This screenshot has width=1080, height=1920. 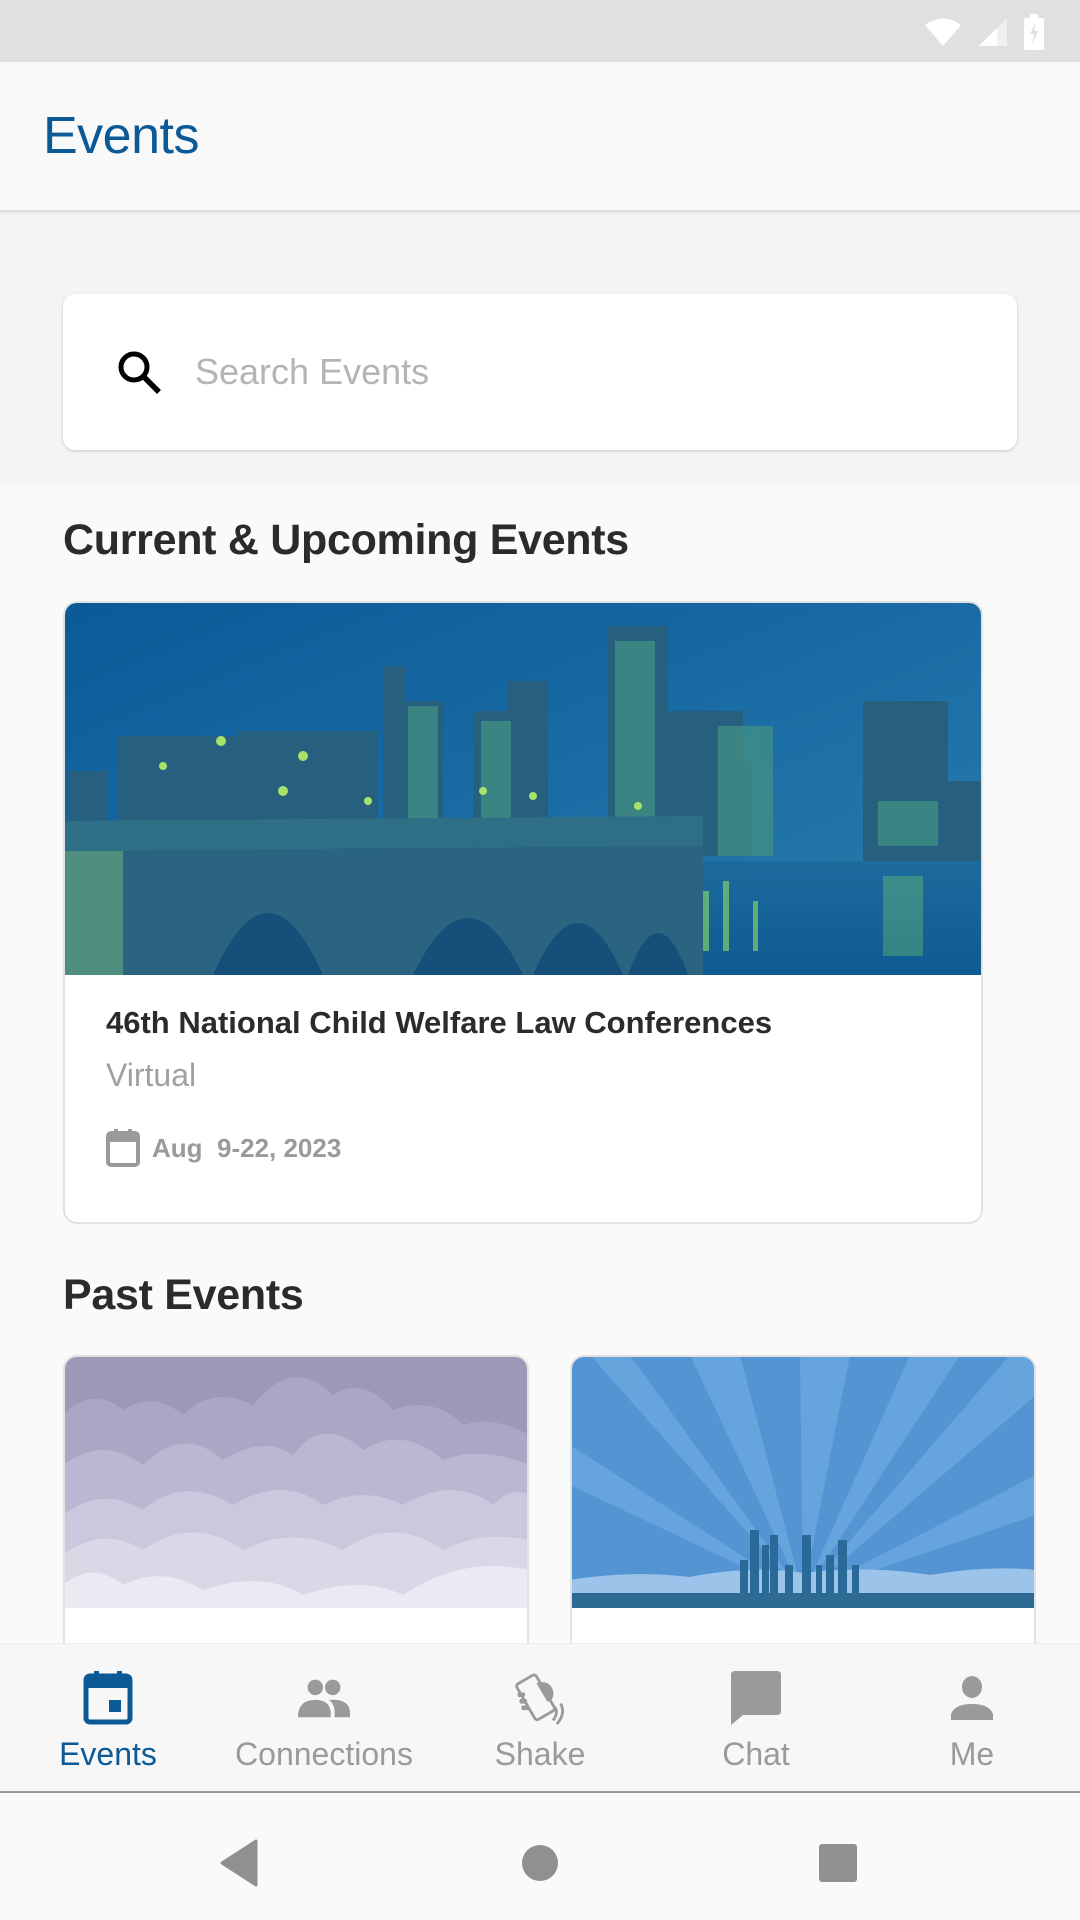 I want to click on nav-item-chat: Chat, so click(x=756, y=1717).